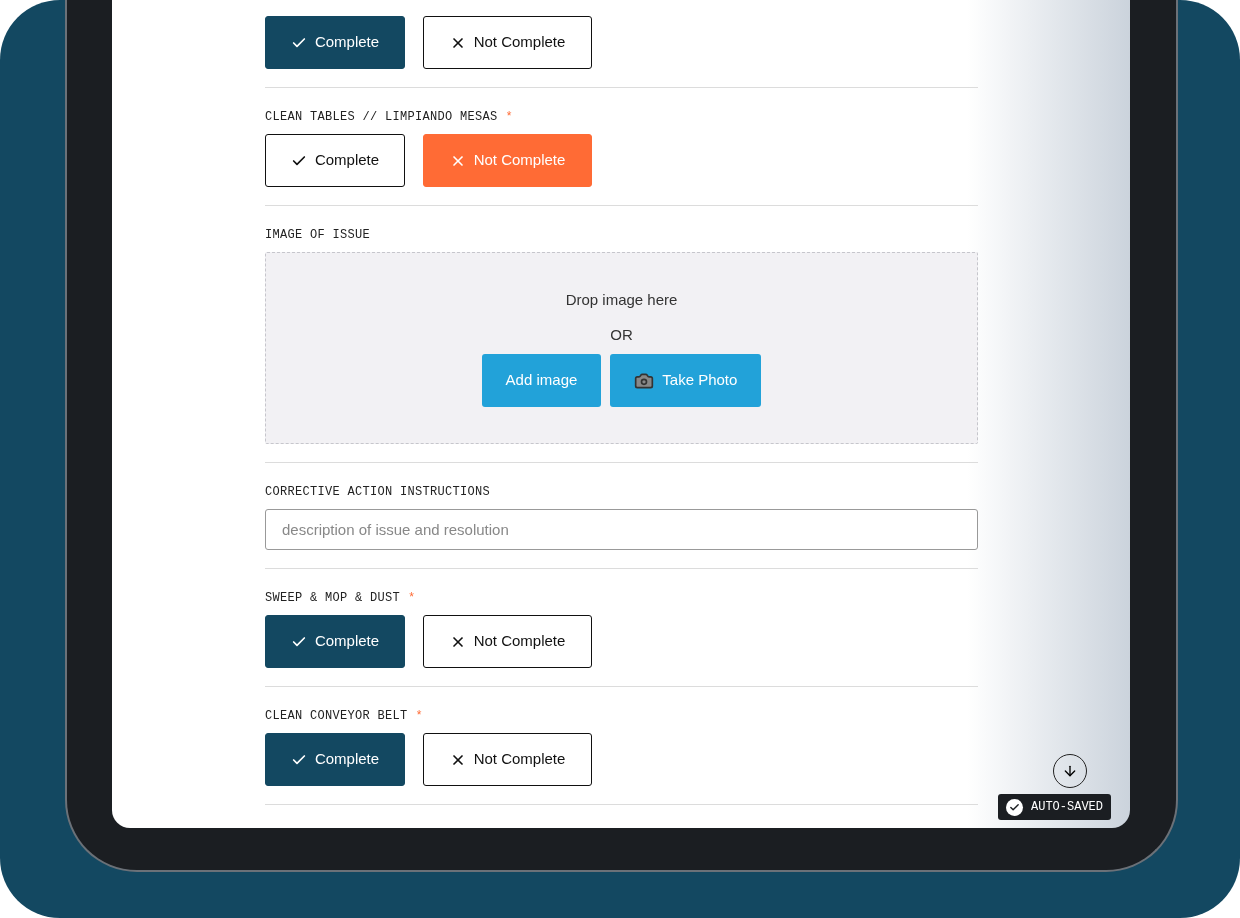 This screenshot has width=1240, height=918. What do you see at coordinates (621, 529) in the screenshot?
I see `corrective-action-field: description of issue and resolution` at bounding box center [621, 529].